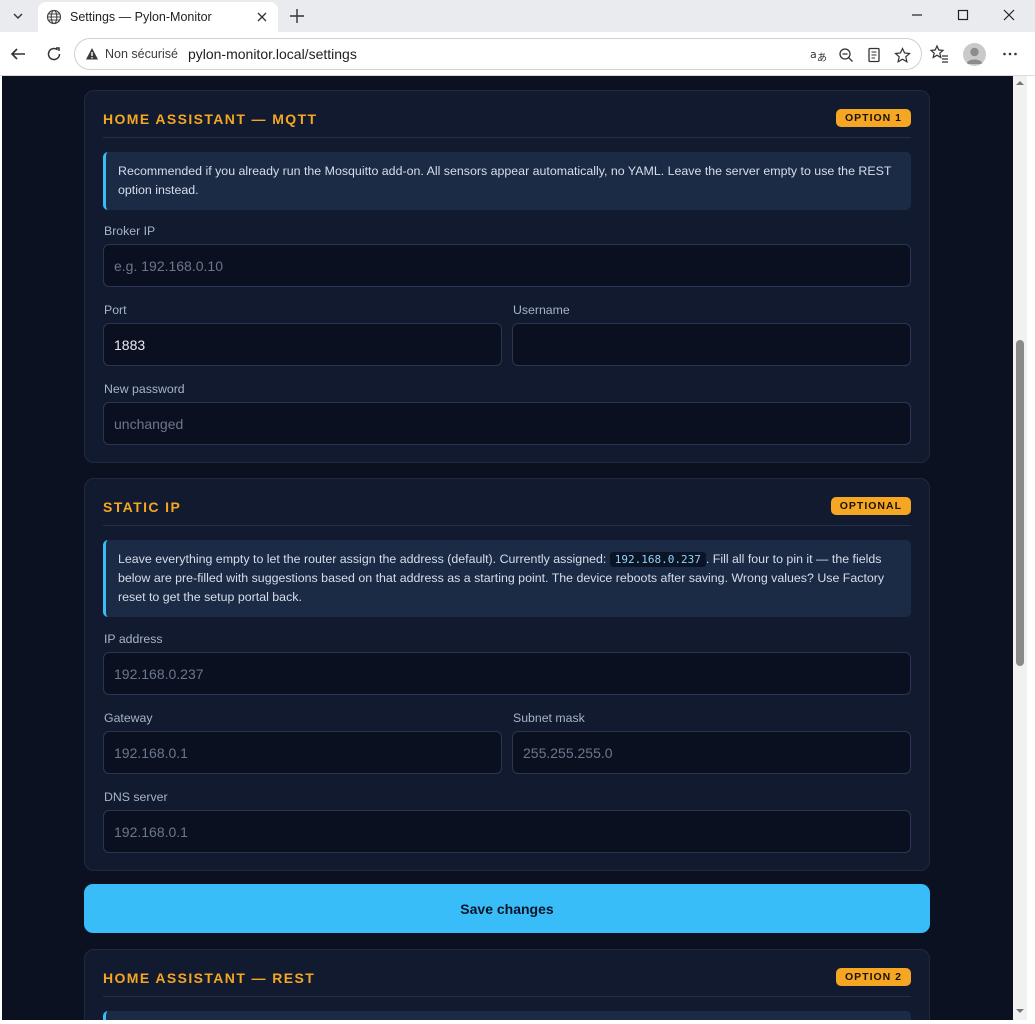 The width and height of the screenshot is (1035, 1024). I want to click on translate-icon: aあ, so click(818, 55).